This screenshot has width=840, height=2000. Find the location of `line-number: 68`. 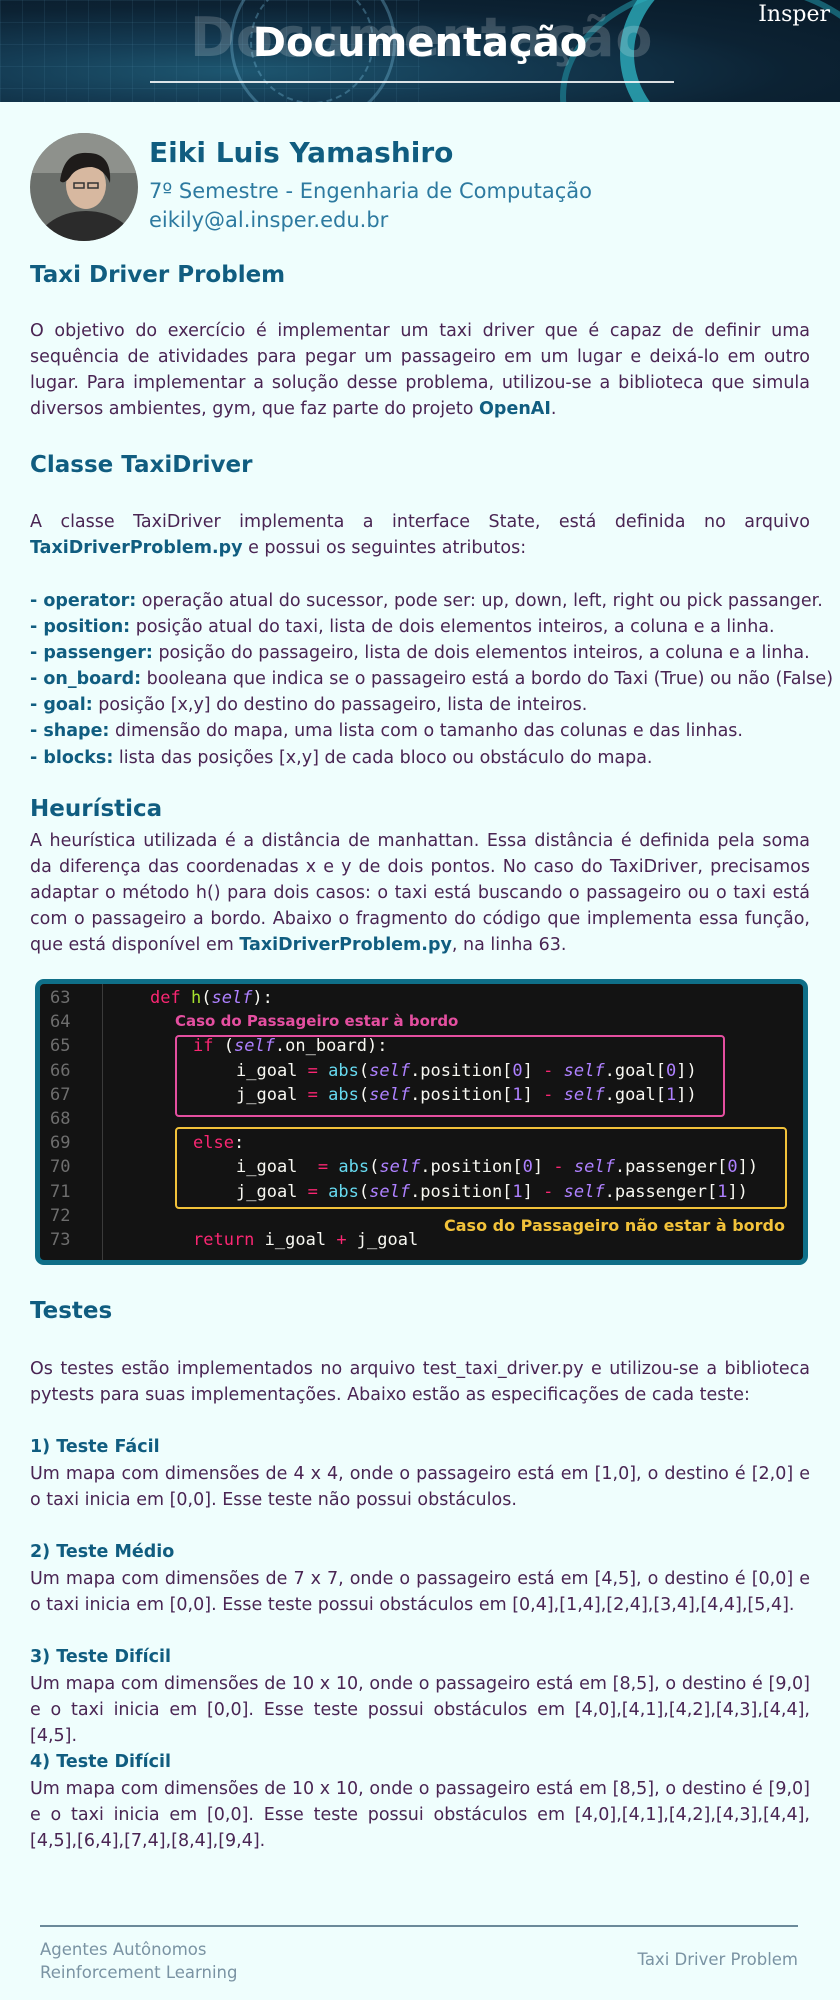

line-number: 68 is located at coordinates (60, 1119).